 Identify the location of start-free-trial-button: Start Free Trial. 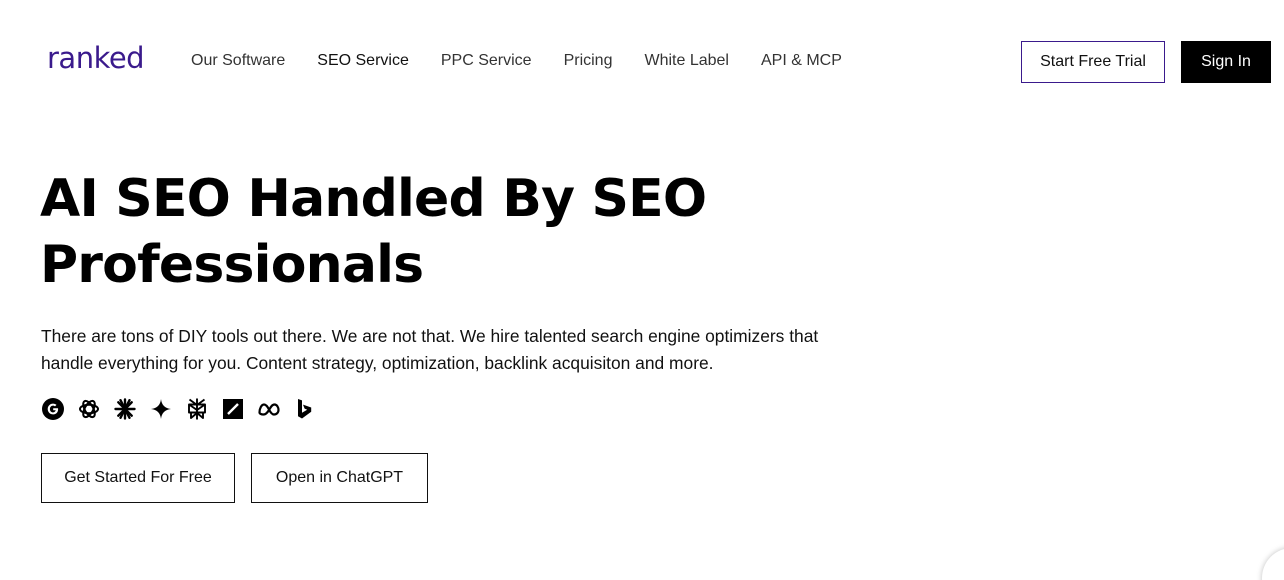
(1093, 62).